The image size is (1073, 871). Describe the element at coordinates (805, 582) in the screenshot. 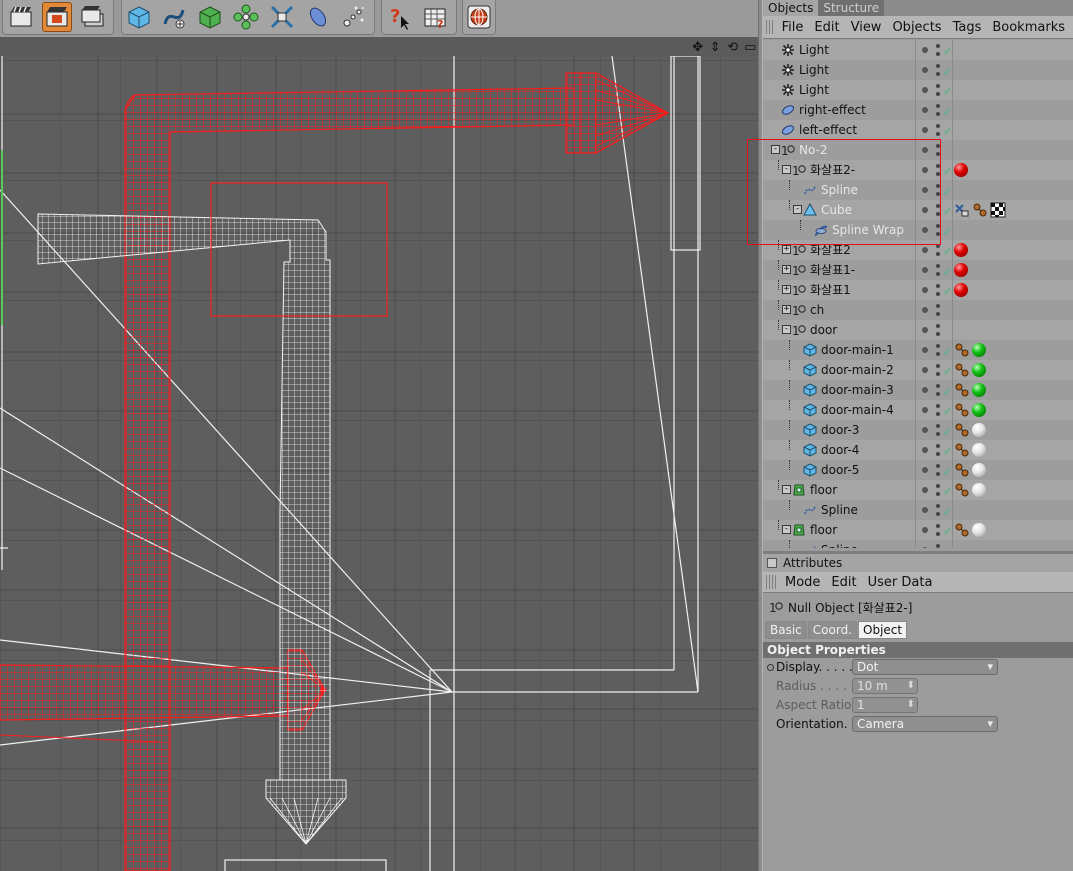

I see `attr-menu-mode: Mode` at that location.